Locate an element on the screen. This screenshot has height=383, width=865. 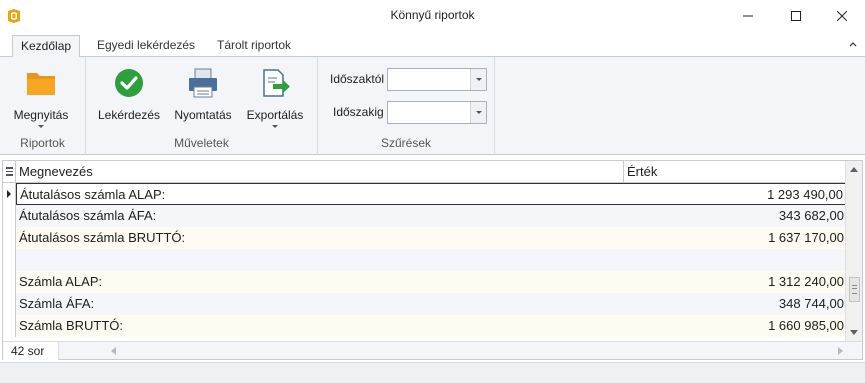
tab-tarolt-riportok: Tárolt riportok is located at coordinates (254, 46).